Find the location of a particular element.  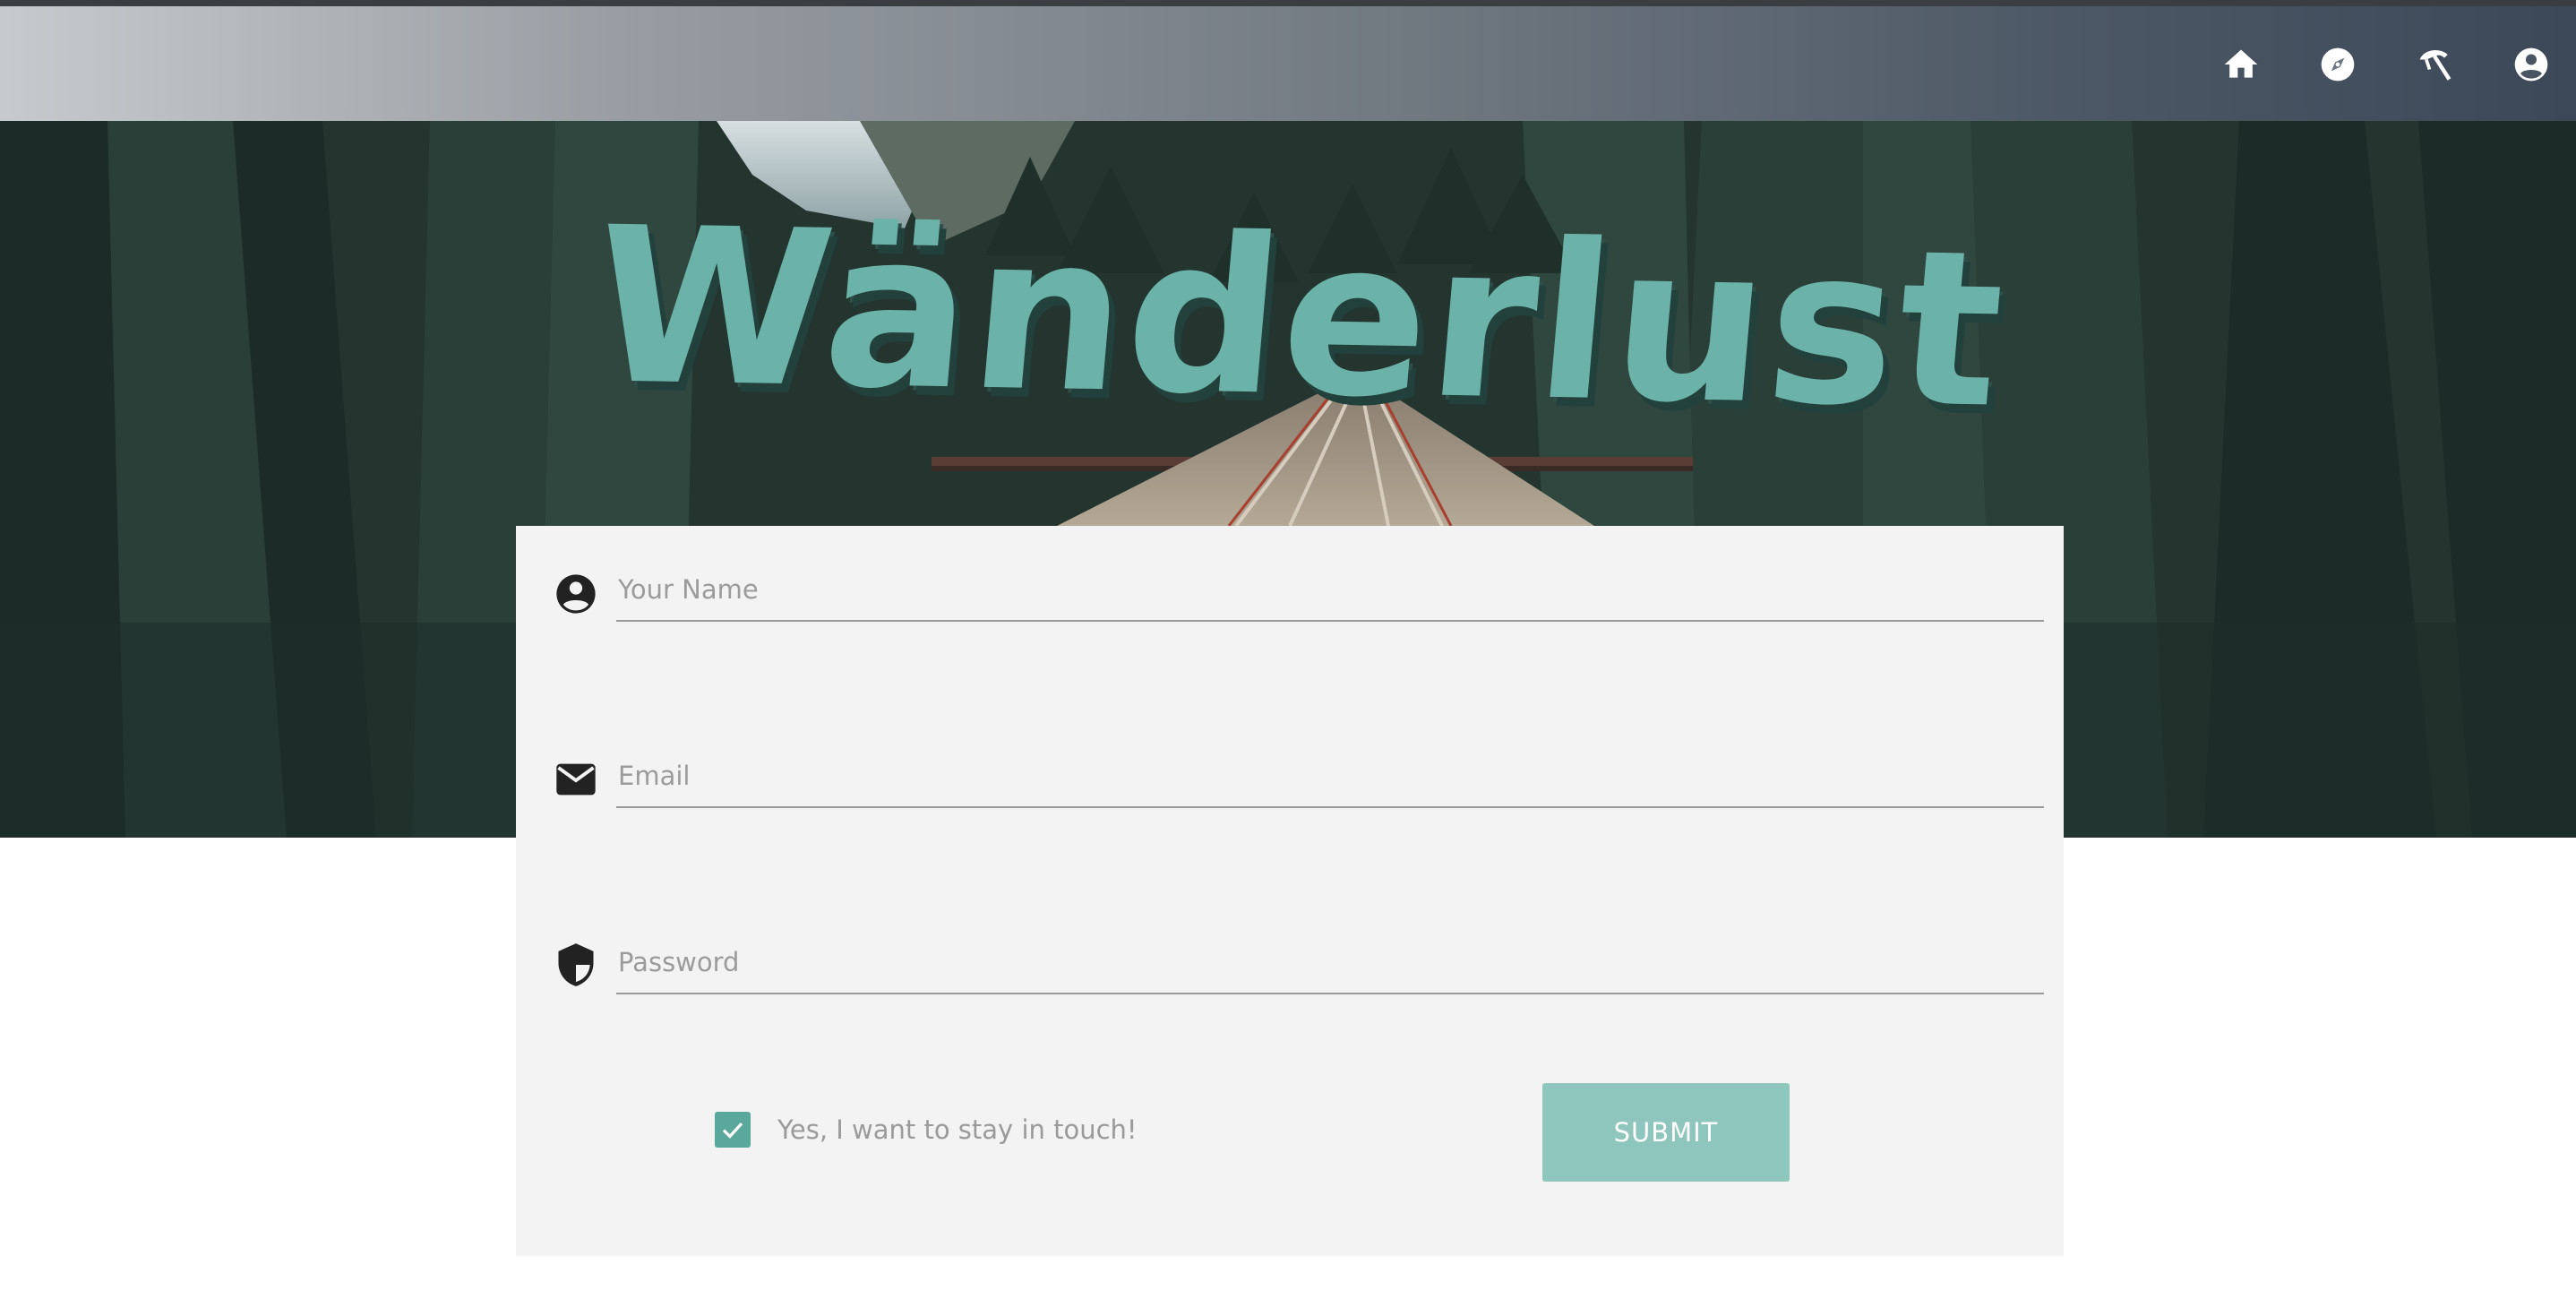

email-input is located at coordinates (1330, 776).